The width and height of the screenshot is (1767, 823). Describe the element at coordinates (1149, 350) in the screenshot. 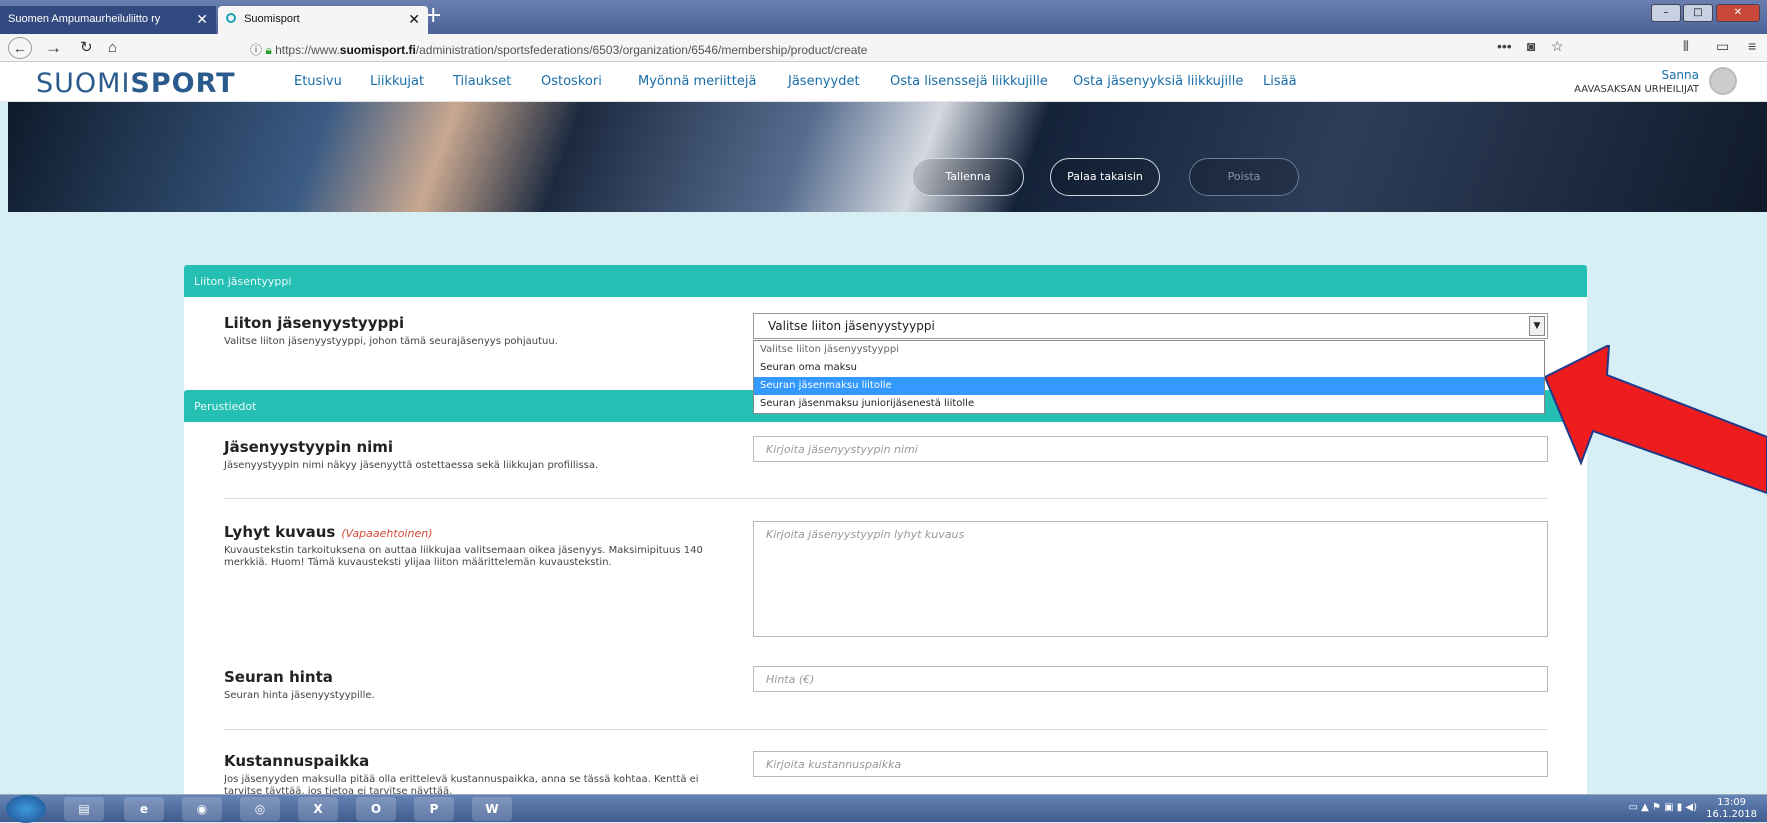

I see `option-placeholder: Valitse liiton jäsenyystyyppi` at that location.